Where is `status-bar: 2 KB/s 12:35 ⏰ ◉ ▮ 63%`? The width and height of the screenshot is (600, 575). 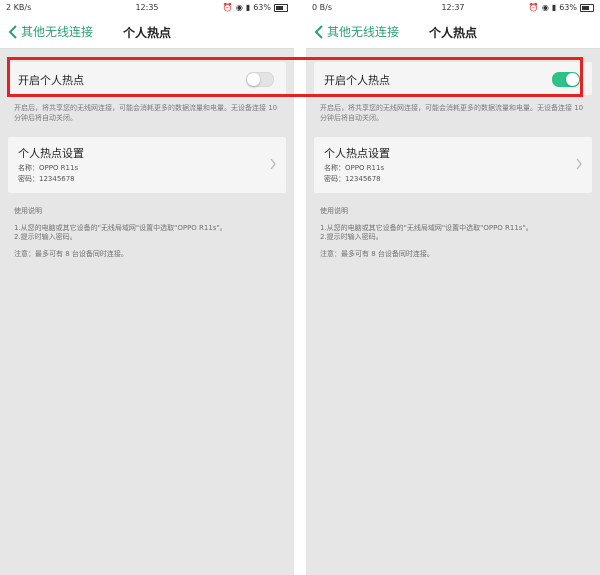 status-bar: 2 KB/s 12:35 ⏰ ◉ ▮ 63% is located at coordinates (147, 8).